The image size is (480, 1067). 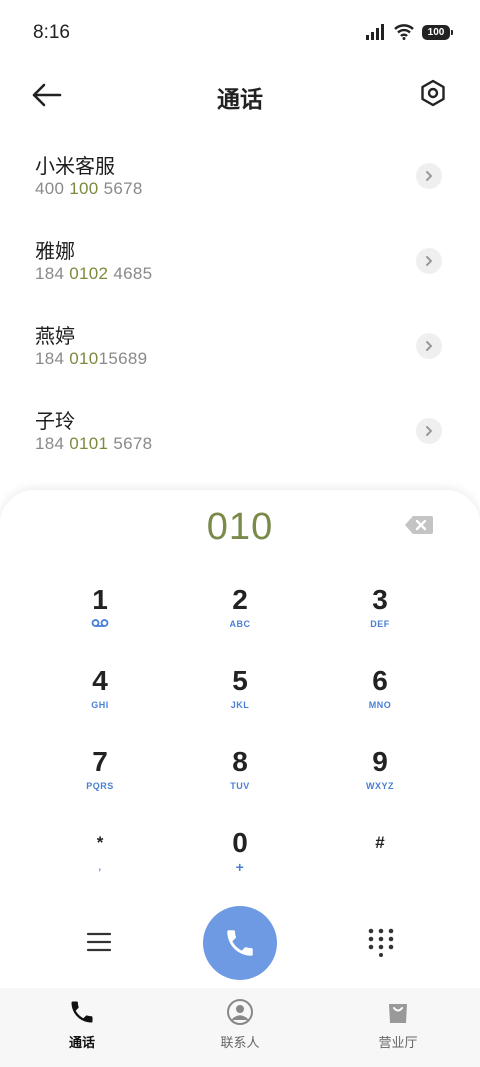 What do you see at coordinates (240, 617) in the screenshot?
I see `key-2: 2 ABC` at bounding box center [240, 617].